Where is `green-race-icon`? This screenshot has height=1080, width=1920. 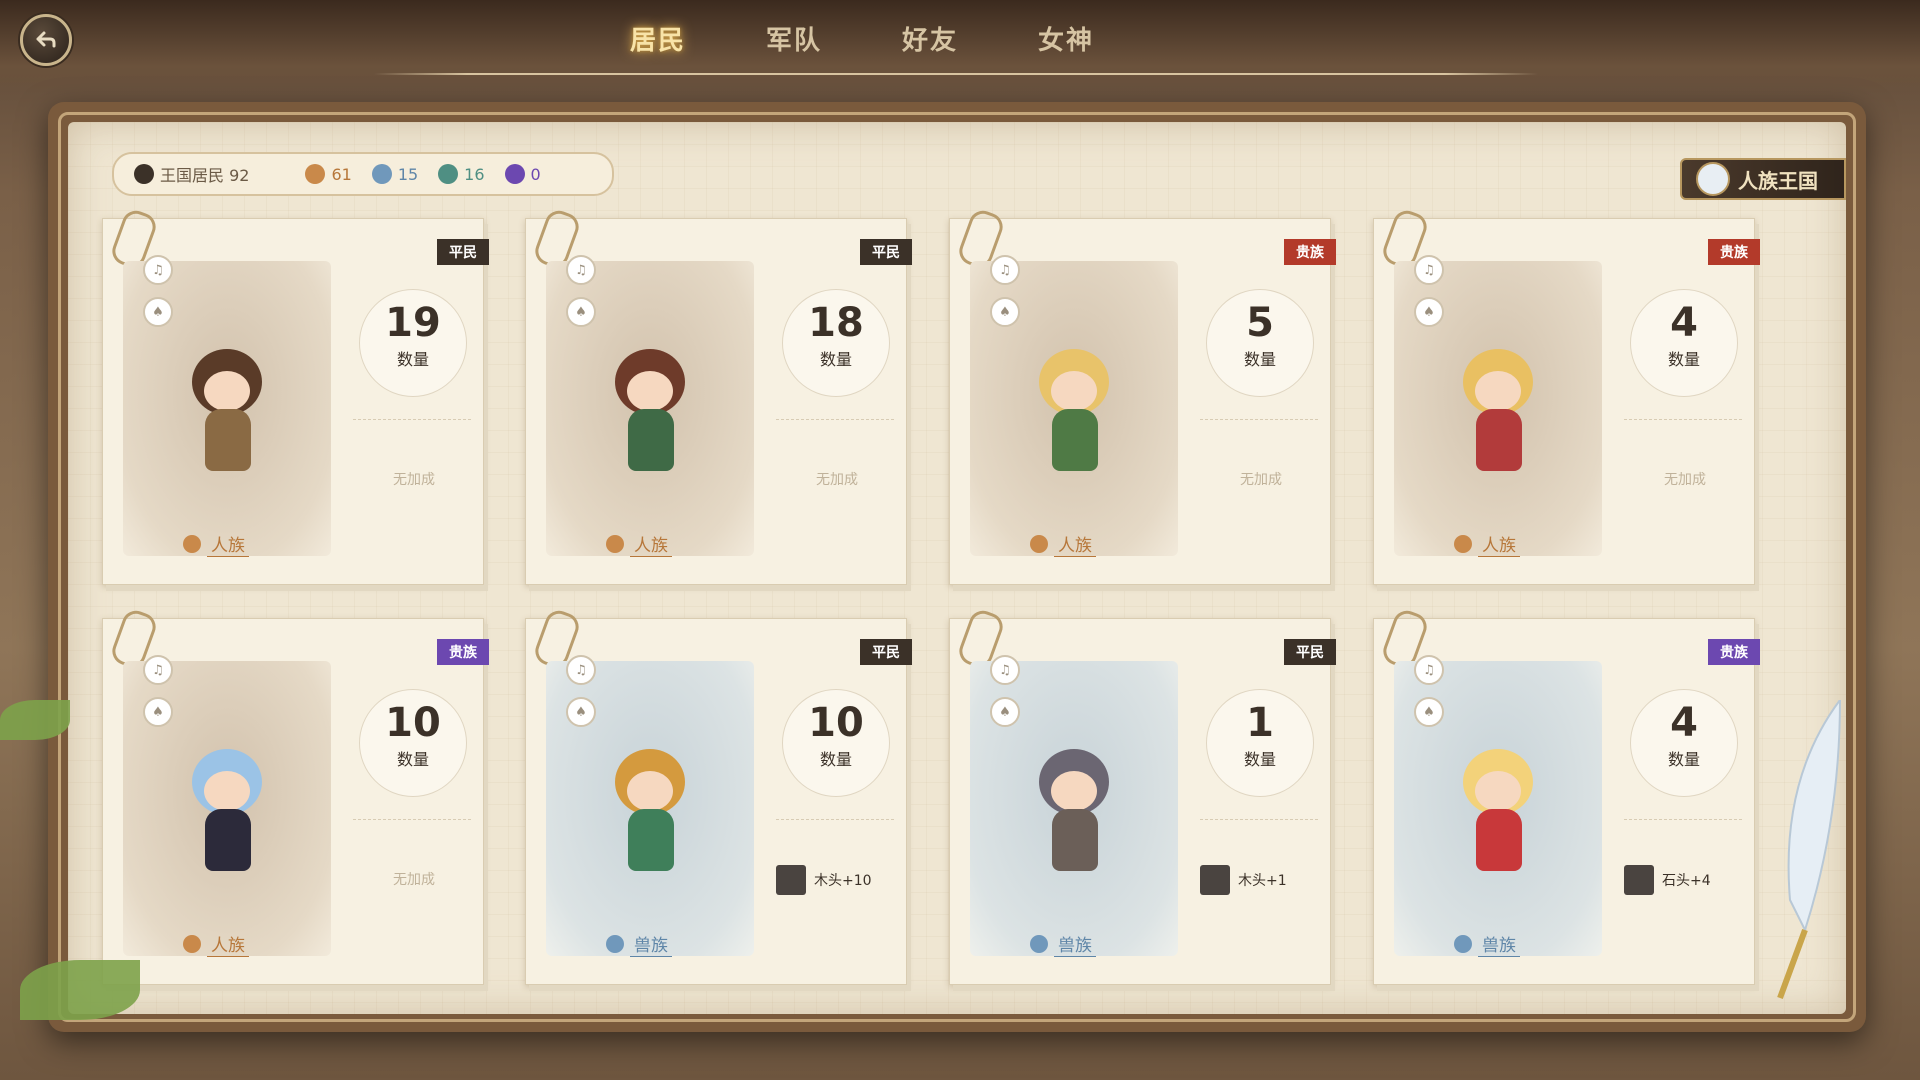 green-race-icon is located at coordinates (448, 174).